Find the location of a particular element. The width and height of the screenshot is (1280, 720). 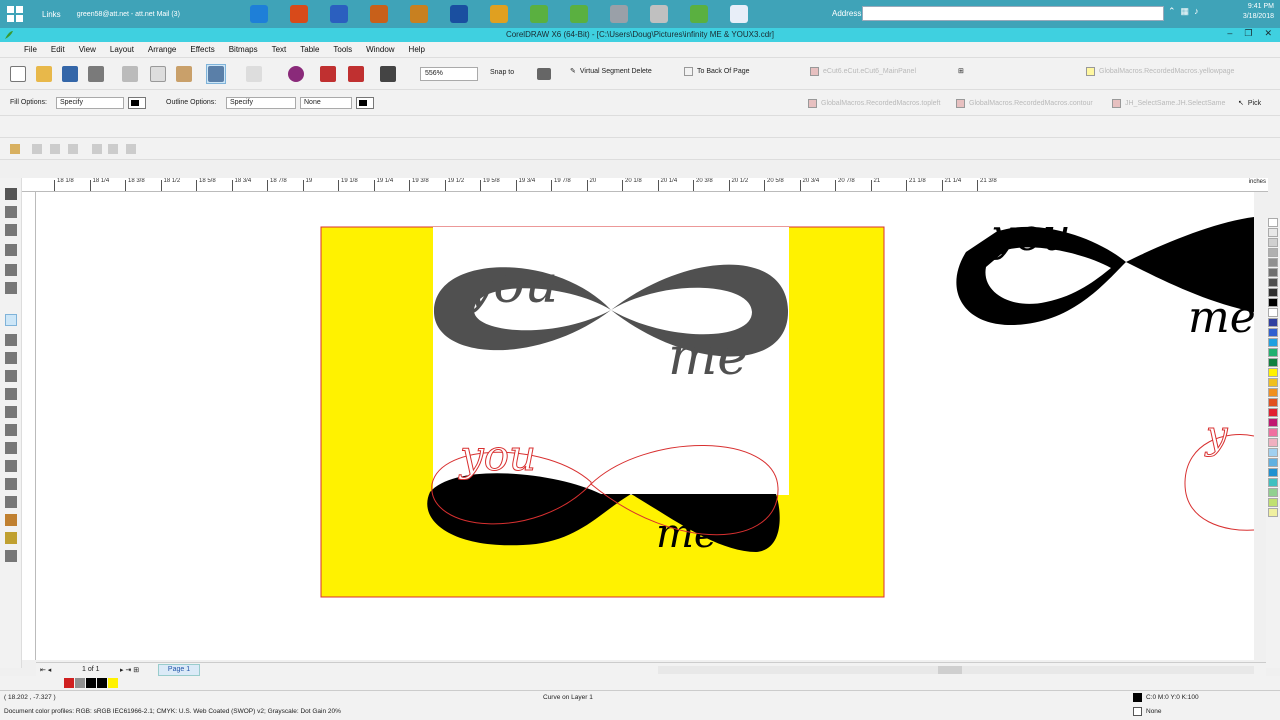

print-button is located at coordinates (96, 74).